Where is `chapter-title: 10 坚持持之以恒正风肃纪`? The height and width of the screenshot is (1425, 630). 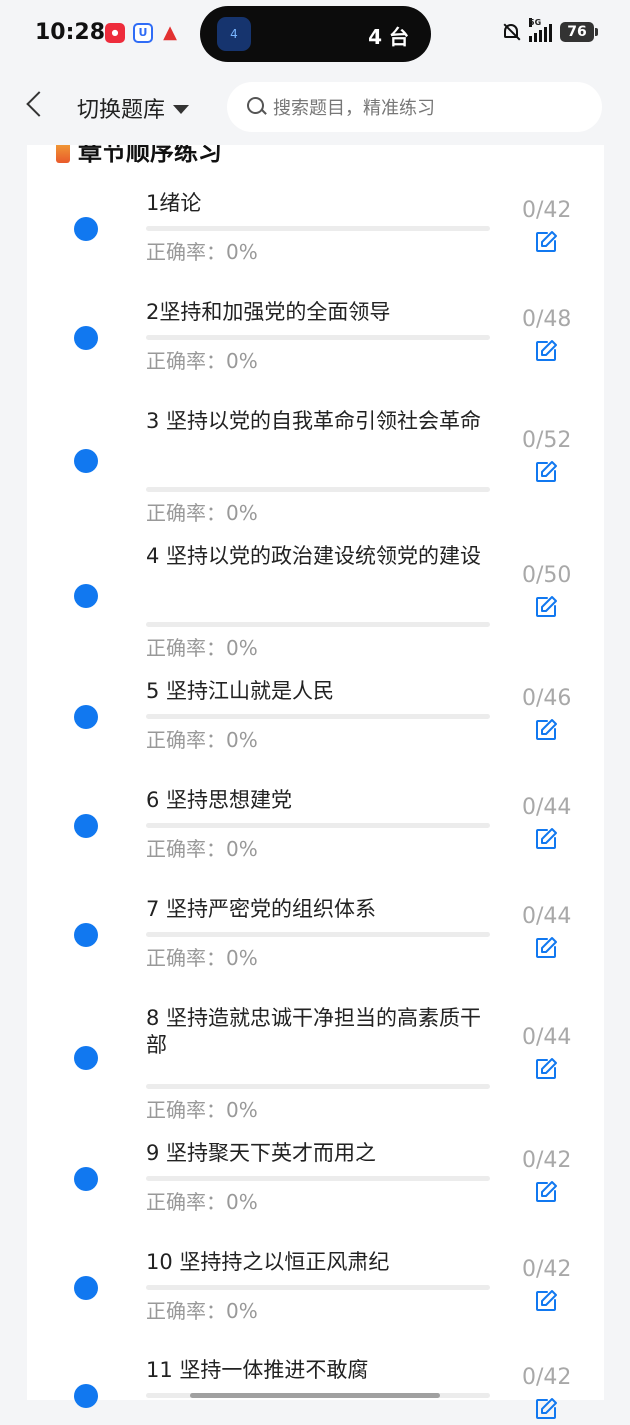
chapter-title: 10 坚持持之以恒正风肃纪 is located at coordinates (268, 1262).